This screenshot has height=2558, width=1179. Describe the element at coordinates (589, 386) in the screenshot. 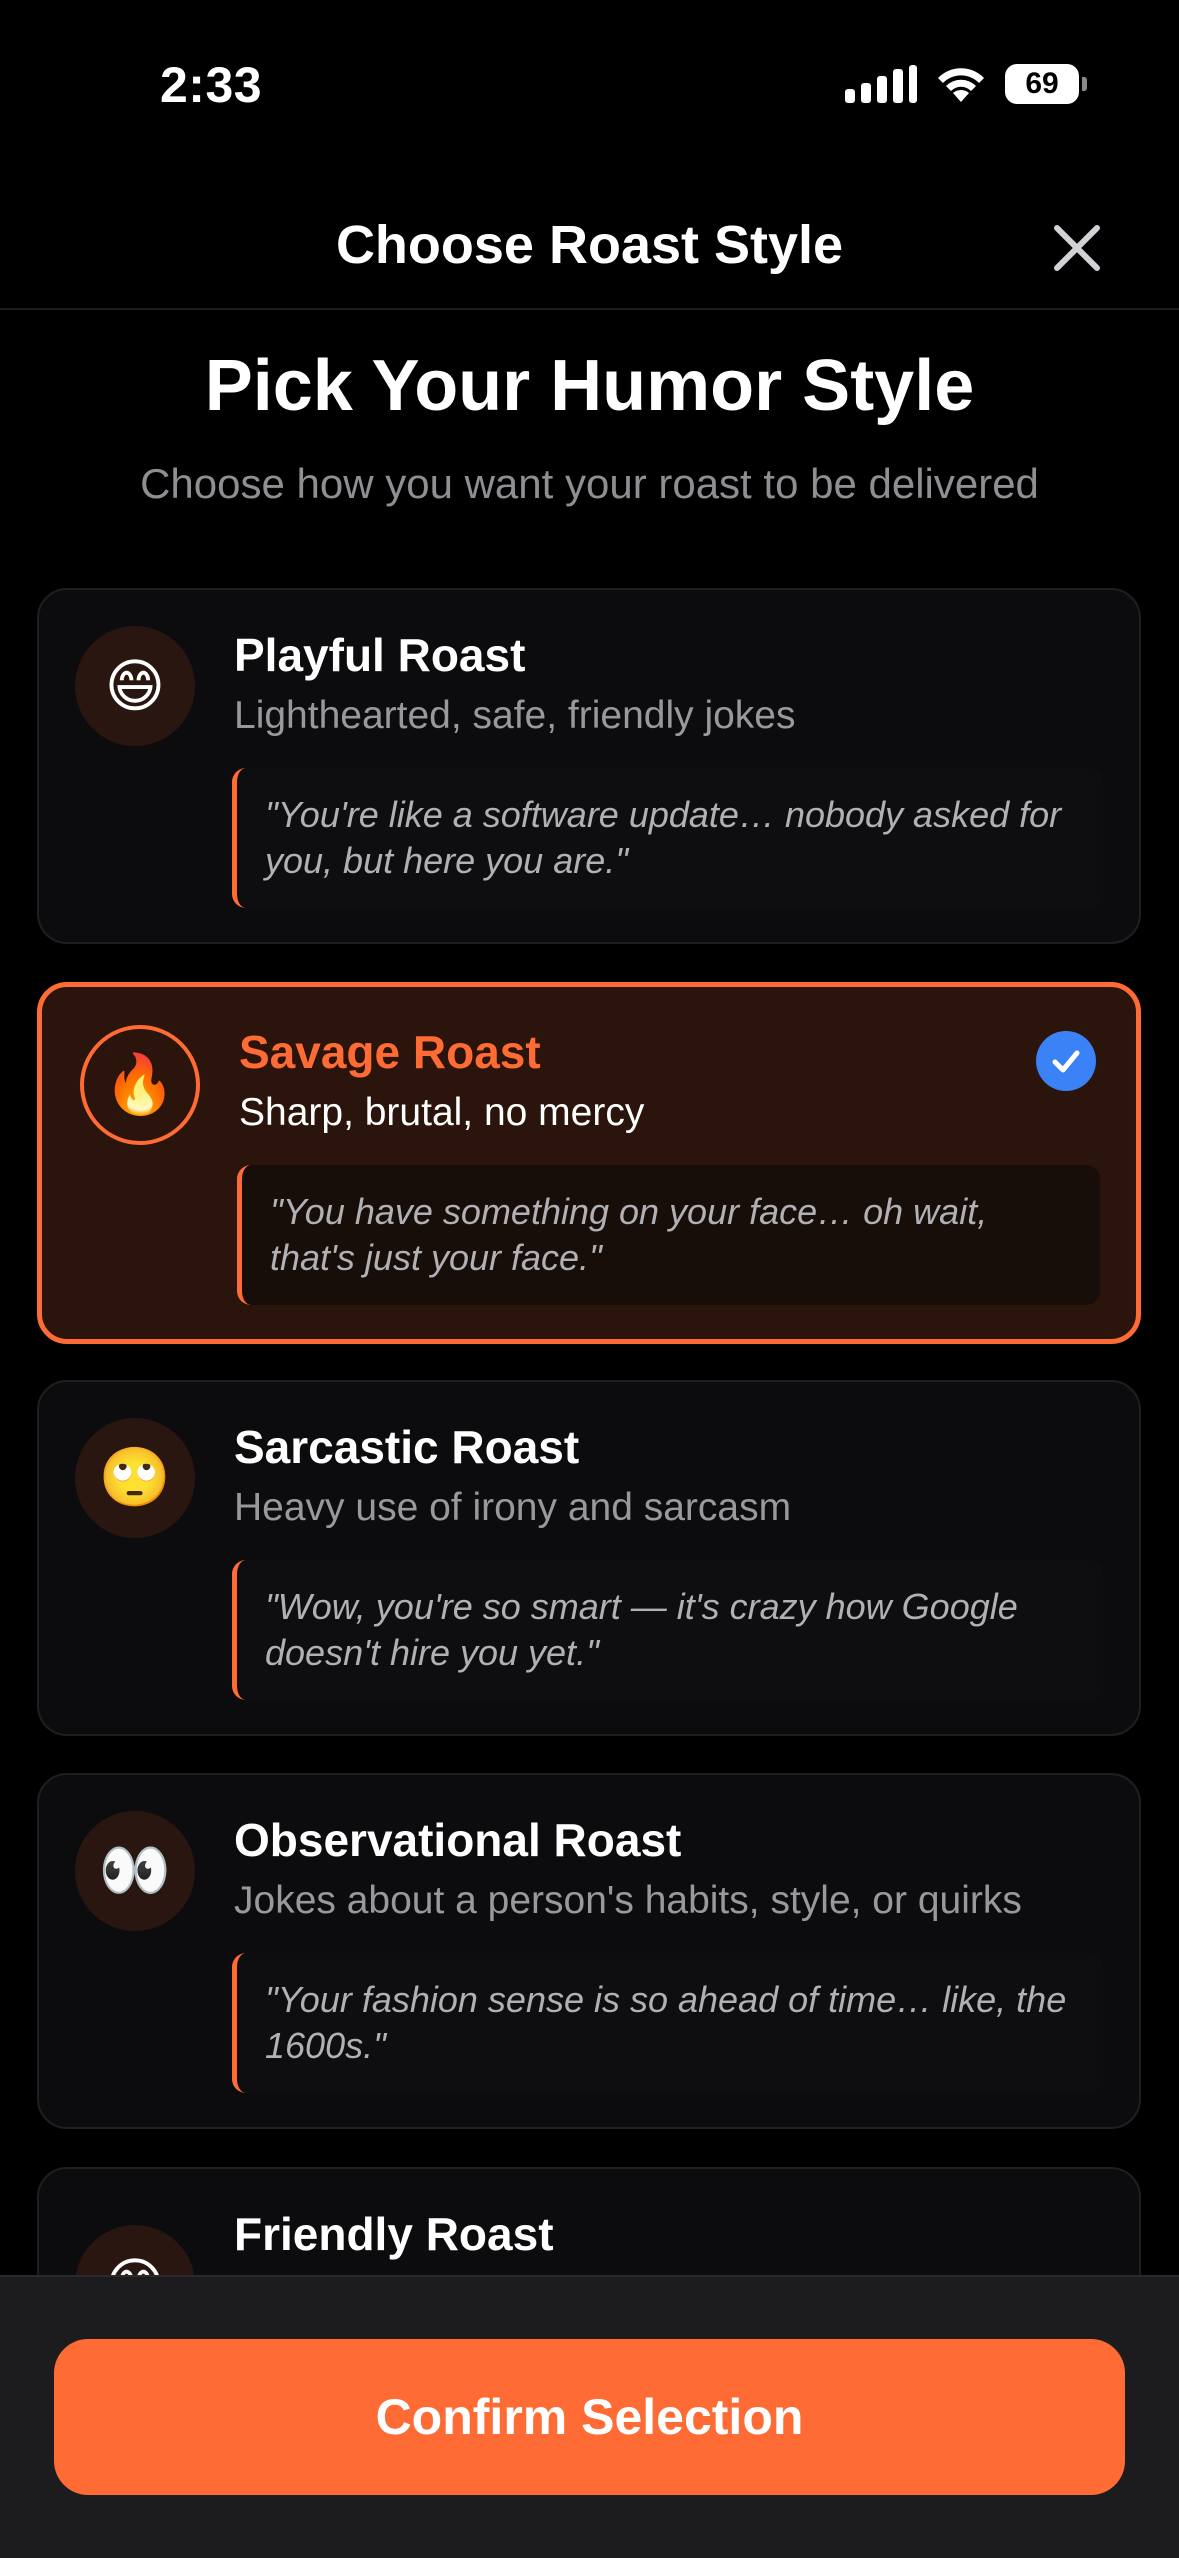

I see `section-title: Pick Your Humor Style` at that location.